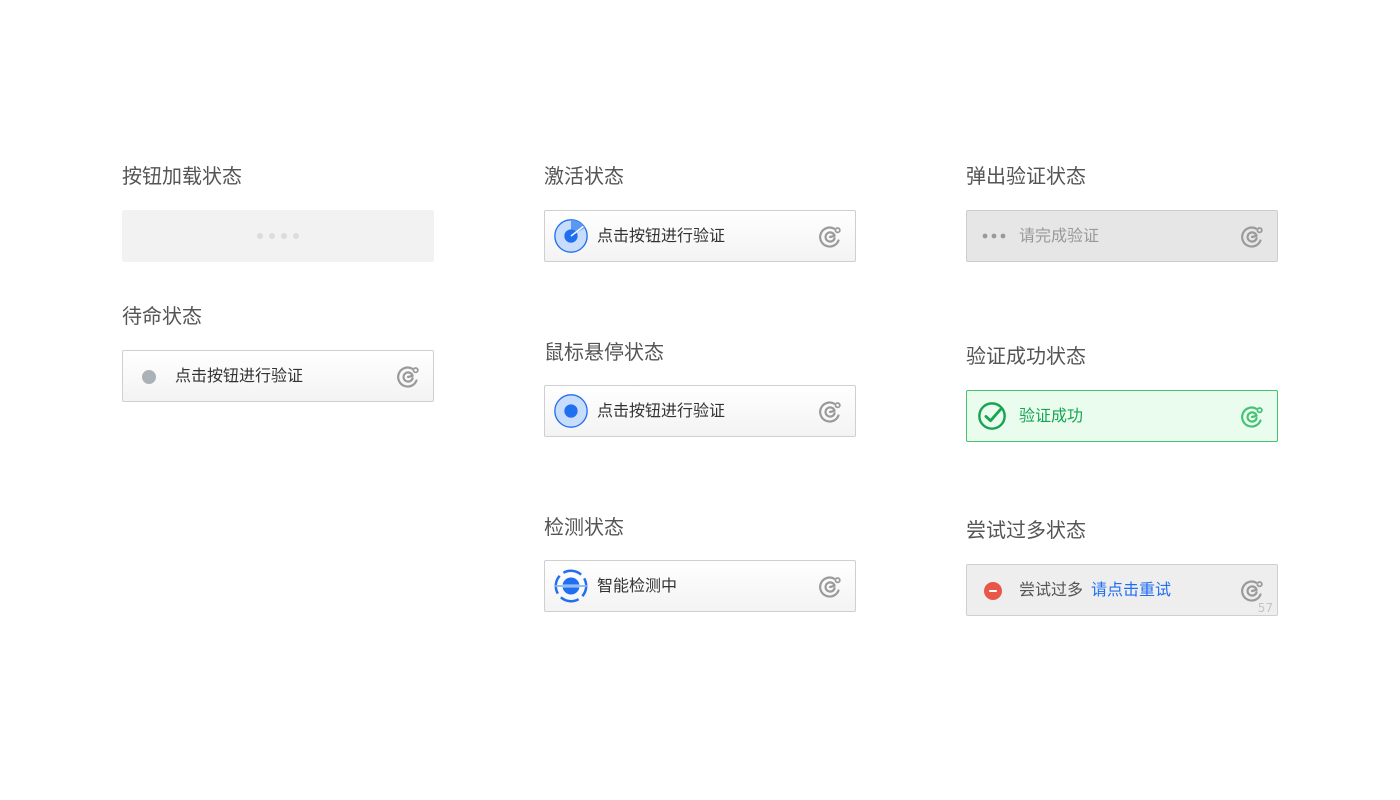 This screenshot has width=1400, height=800. What do you see at coordinates (571, 586) in the screenshot?
I see `scanning-icon` at bounding box center [571, 586].